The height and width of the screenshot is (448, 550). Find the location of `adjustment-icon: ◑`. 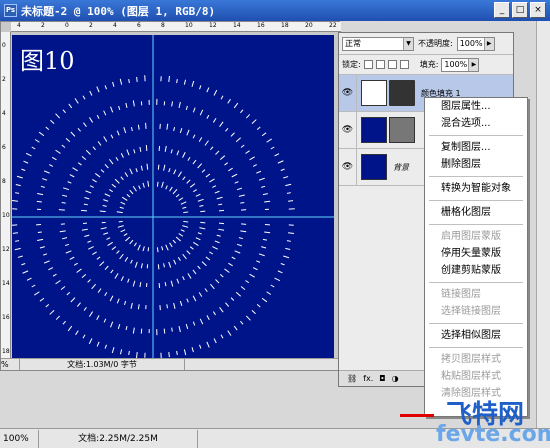

adjustment-icon: ◑ is located at coordinates (395, 378).